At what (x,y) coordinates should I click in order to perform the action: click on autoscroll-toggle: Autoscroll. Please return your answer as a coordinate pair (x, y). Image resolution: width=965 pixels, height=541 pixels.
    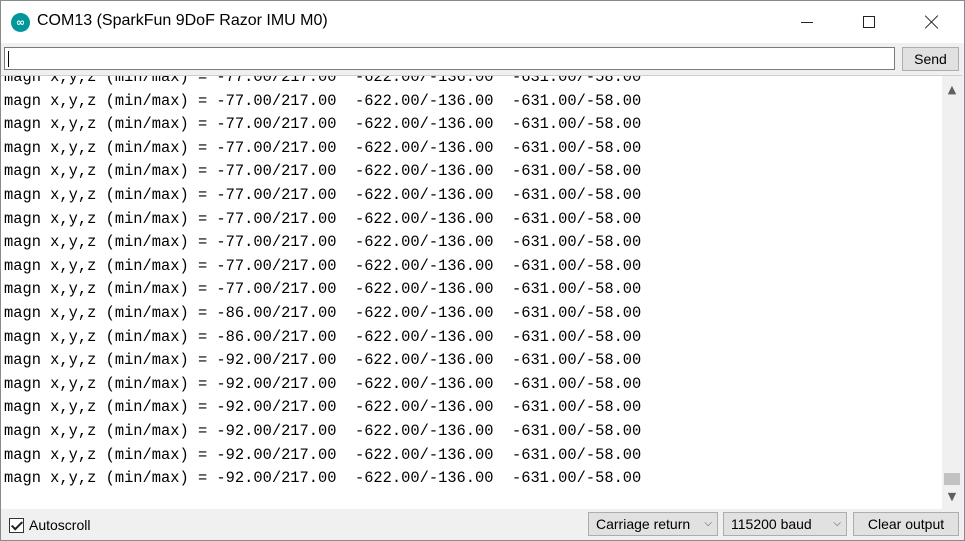
    Looking at the image, I should click on (49, 525).